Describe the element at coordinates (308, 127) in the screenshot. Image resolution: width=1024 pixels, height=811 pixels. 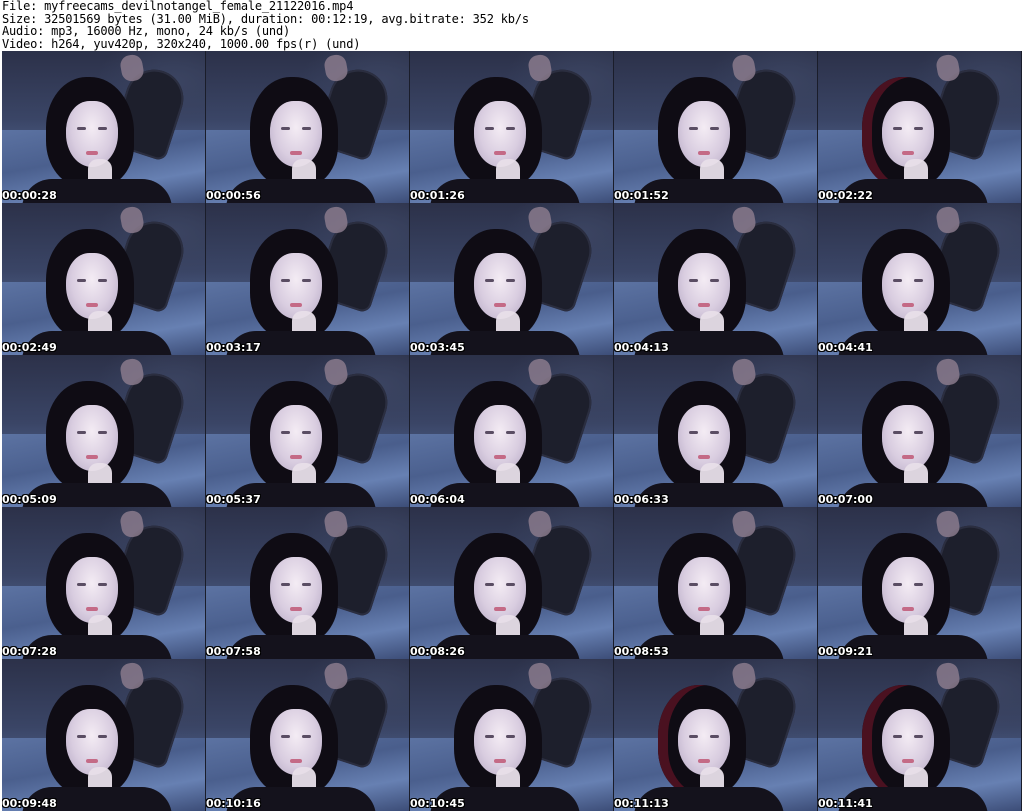
I see `video-thumbnail: 00:00:56` at that location.